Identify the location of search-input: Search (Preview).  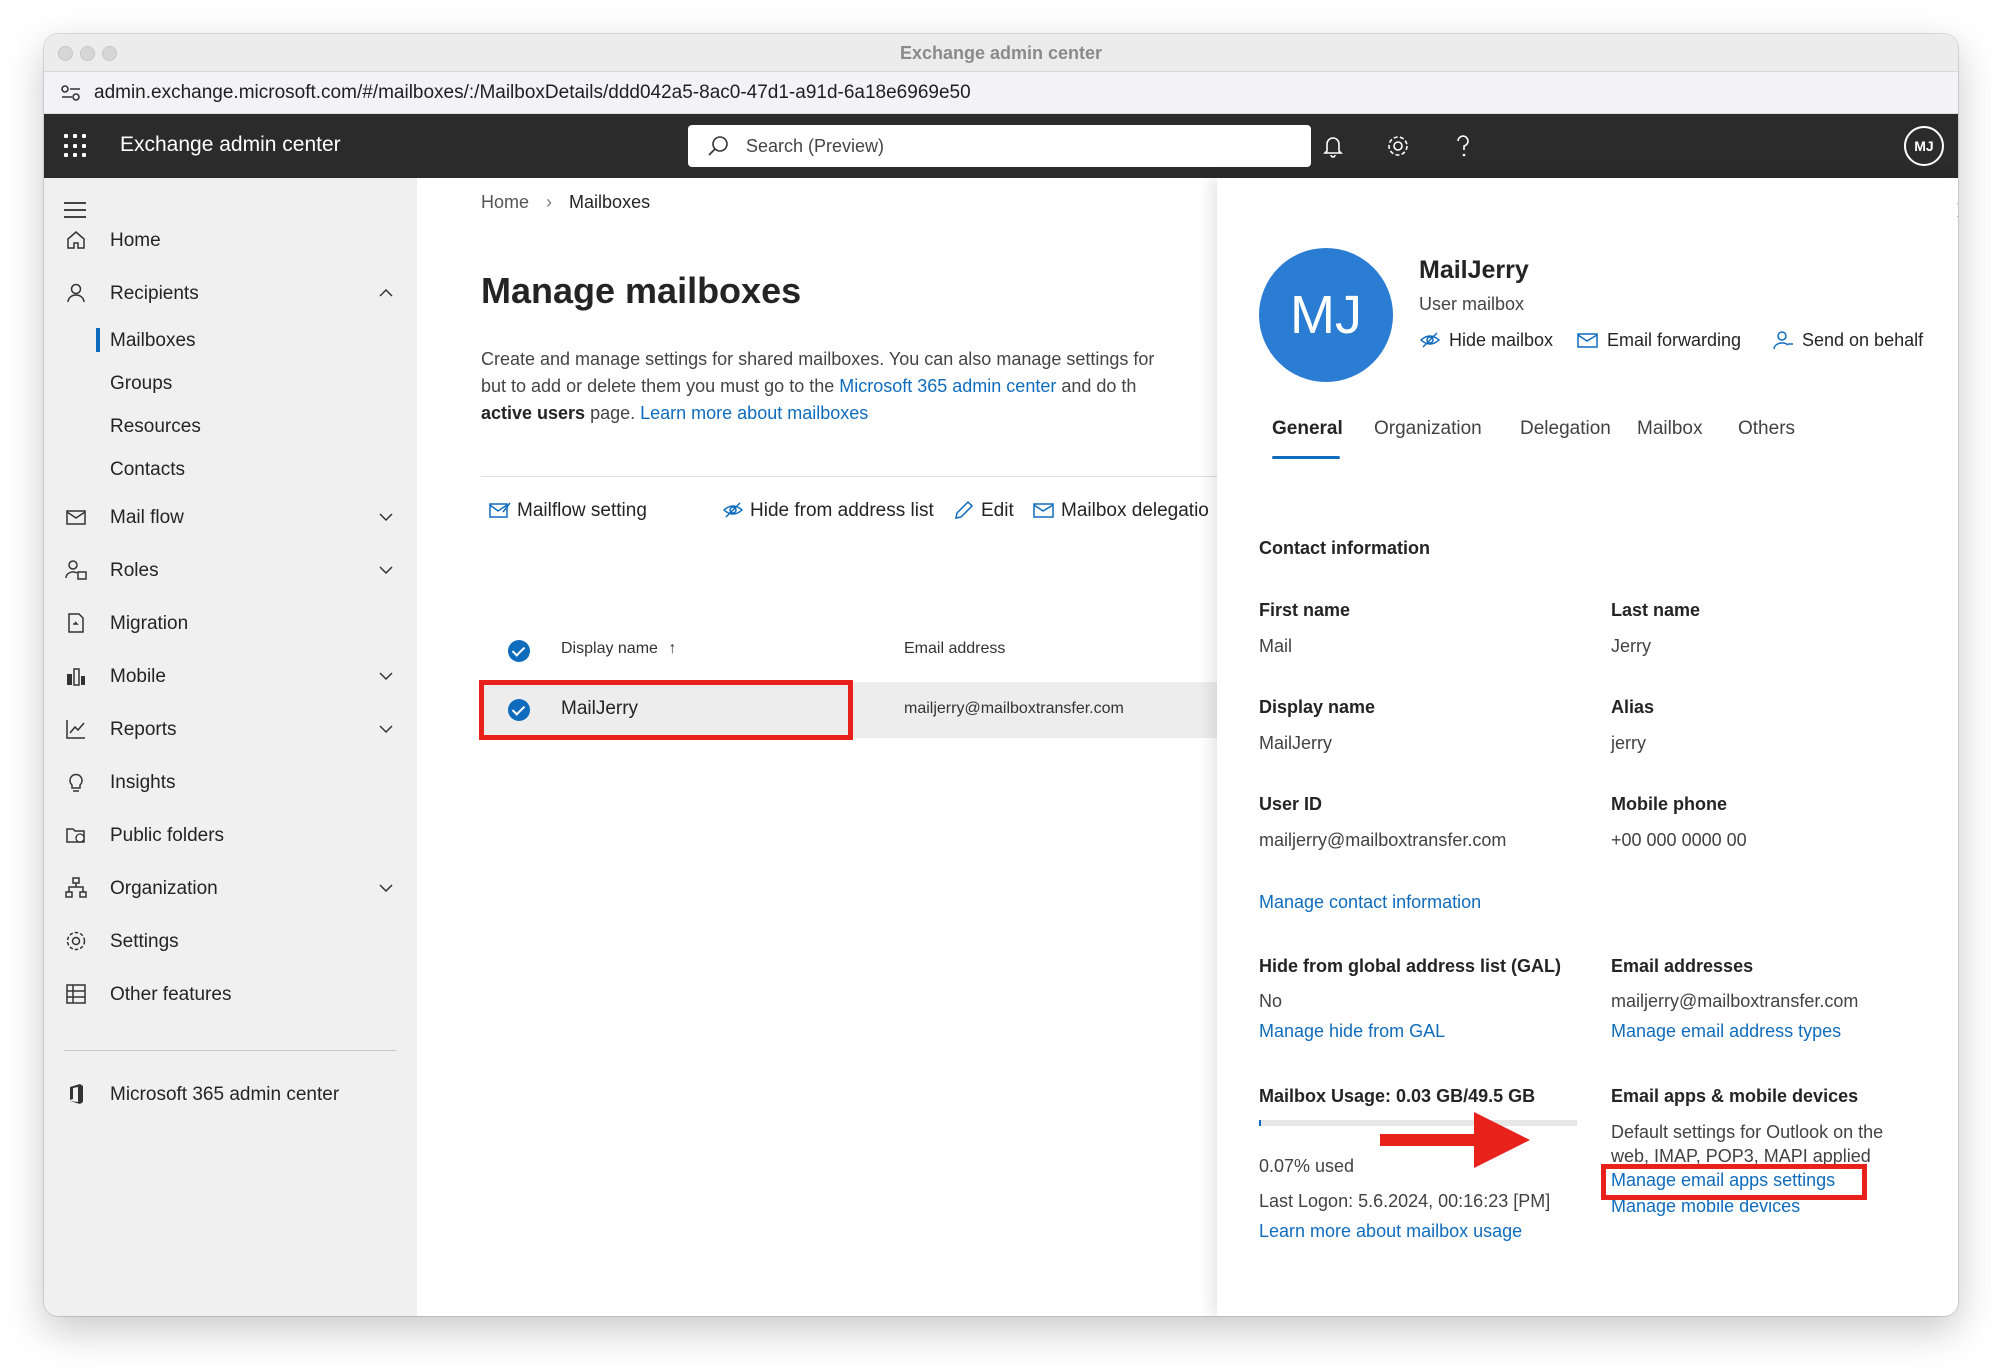
(815, 146).